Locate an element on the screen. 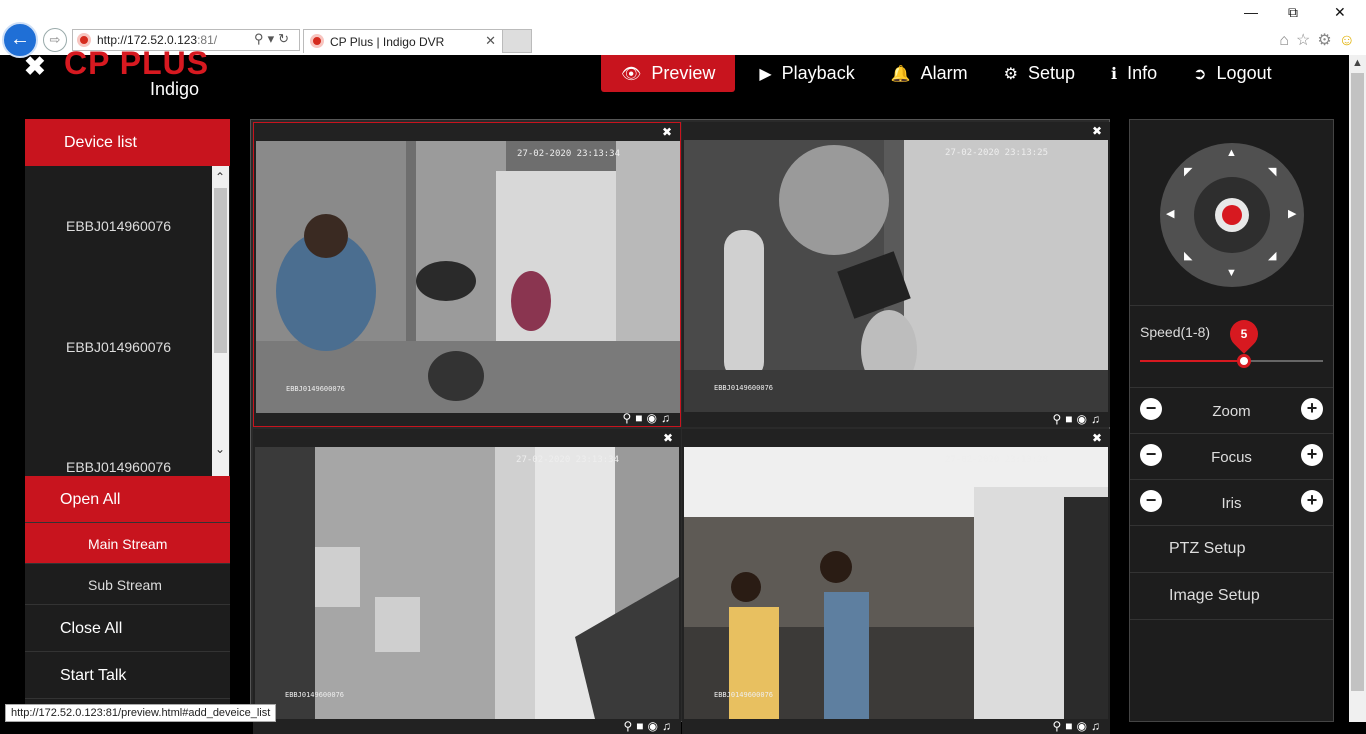 This screenshot has width=1366, height=734. browser-toolbar-icons: ⌂☆⚙☺ is located at coordinates (1320, 40).